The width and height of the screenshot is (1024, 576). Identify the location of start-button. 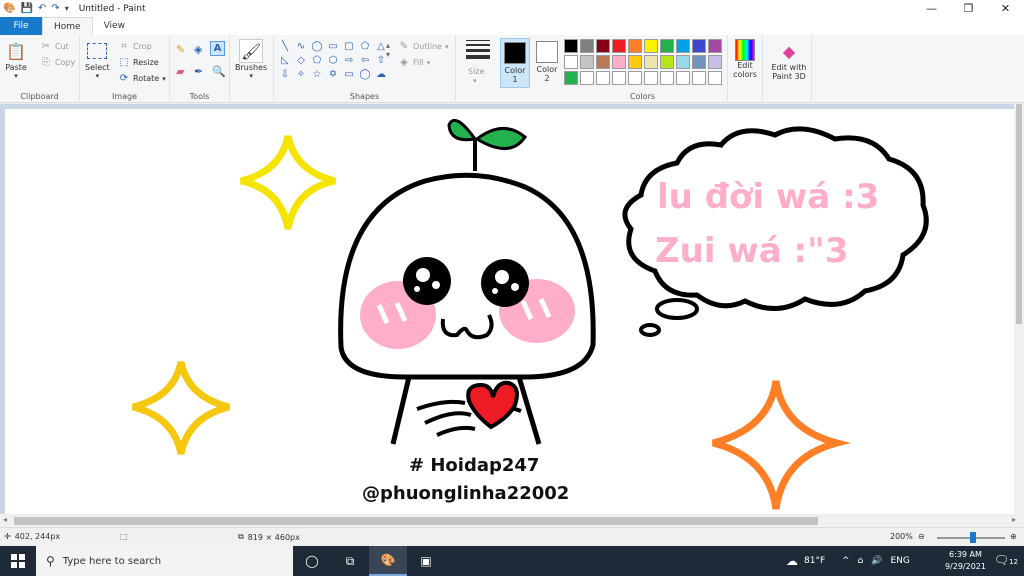
(18, 561).